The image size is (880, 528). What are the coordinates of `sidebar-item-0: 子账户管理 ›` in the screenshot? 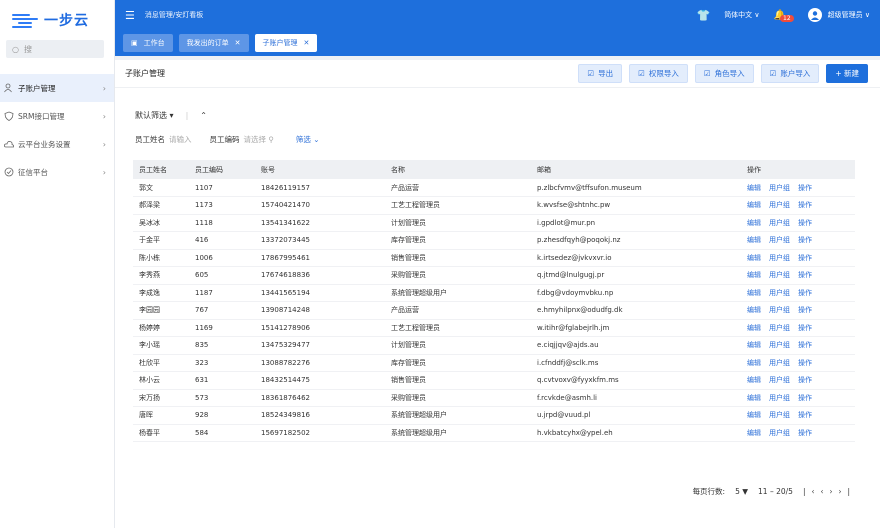 It's located at (57, 88).